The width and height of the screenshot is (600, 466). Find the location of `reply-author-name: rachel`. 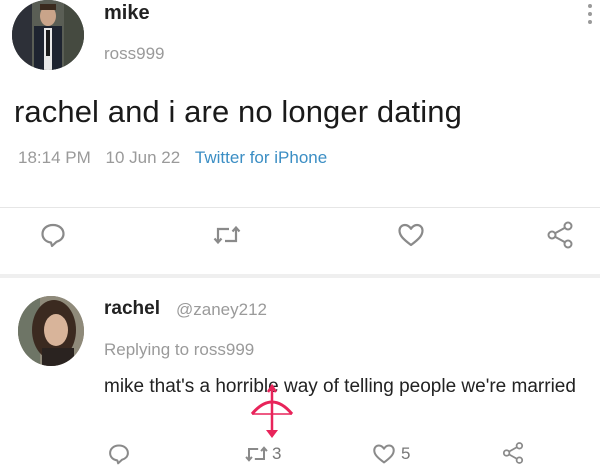

reply-author-name: rachel is located at coordinates (132, 309).